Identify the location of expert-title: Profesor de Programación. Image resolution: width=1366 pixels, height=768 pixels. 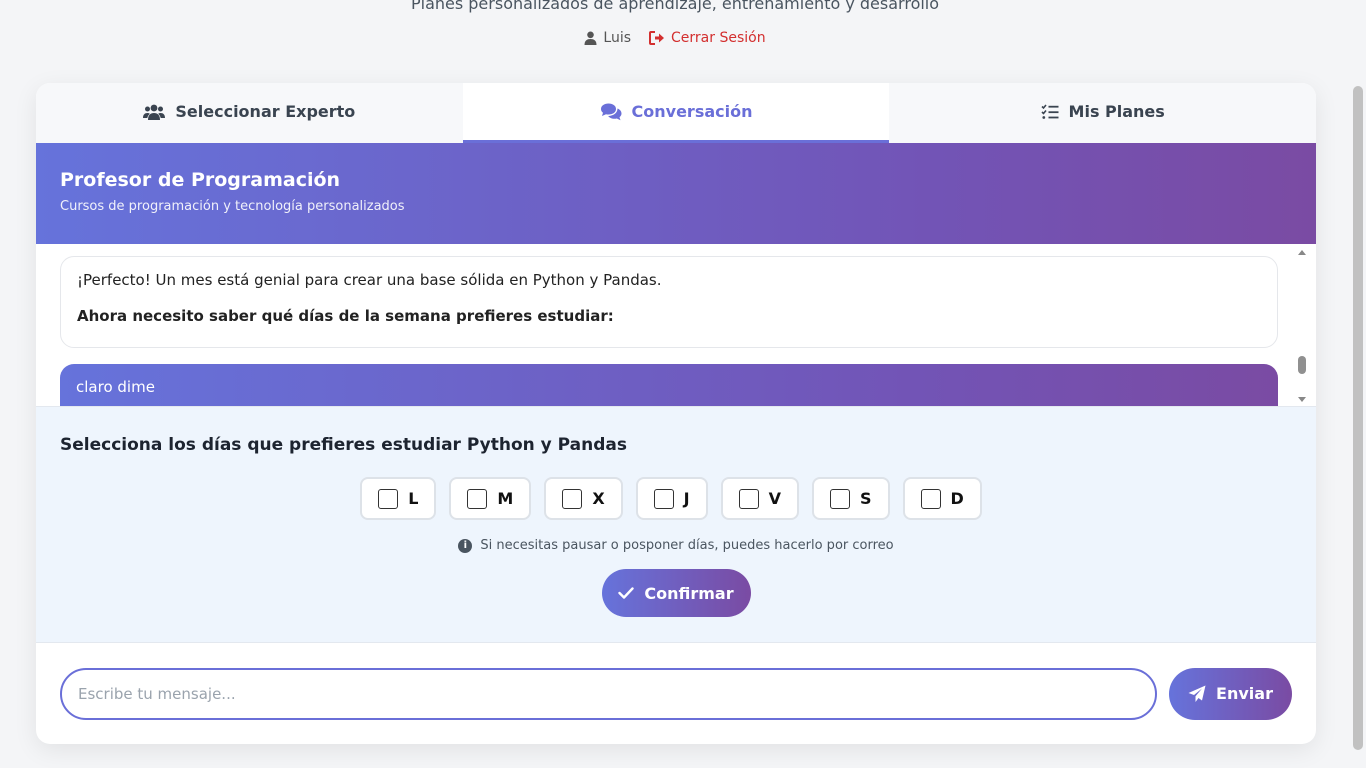
(200, 180).